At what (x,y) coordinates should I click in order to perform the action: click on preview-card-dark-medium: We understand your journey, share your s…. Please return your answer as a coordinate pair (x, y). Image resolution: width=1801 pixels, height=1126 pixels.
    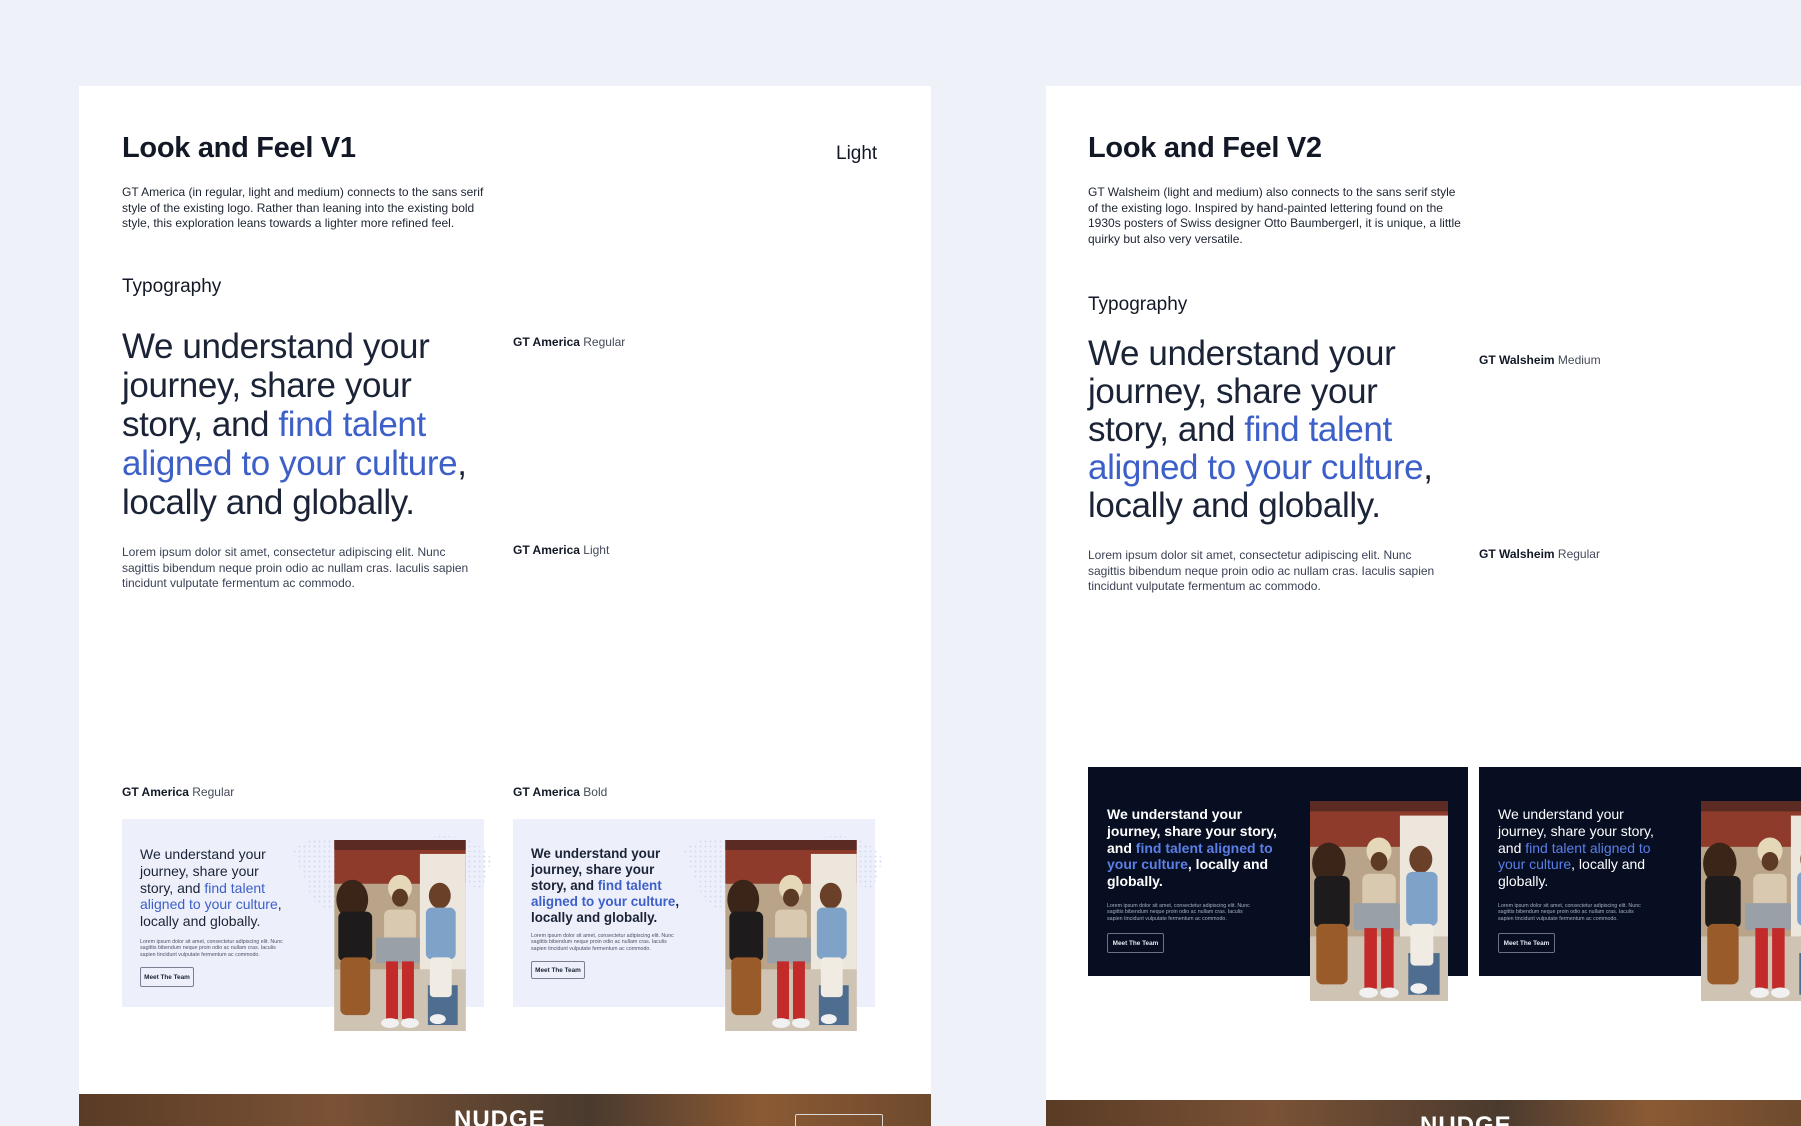
    Looking at the image, I should click on (1278, 884).